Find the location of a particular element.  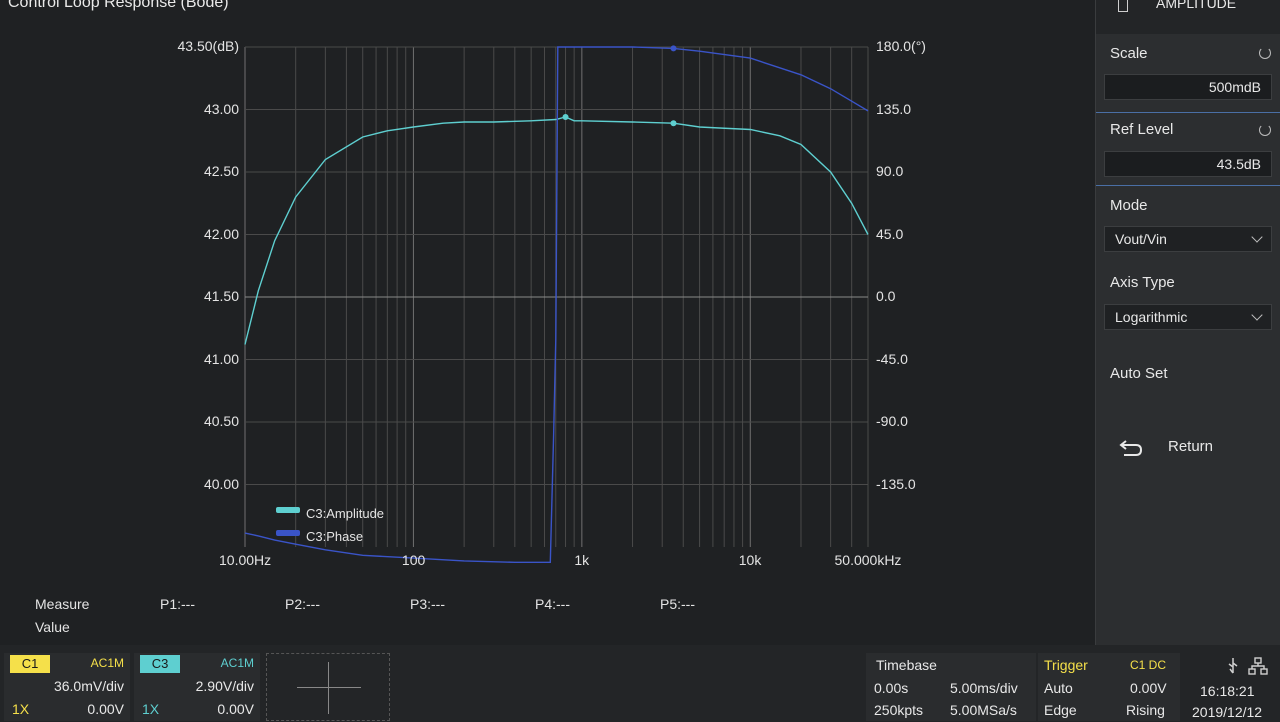

trigger-box: Trigger C1 DC Auto 0.00V Edge Rising is located at coordinates (1109, 687).